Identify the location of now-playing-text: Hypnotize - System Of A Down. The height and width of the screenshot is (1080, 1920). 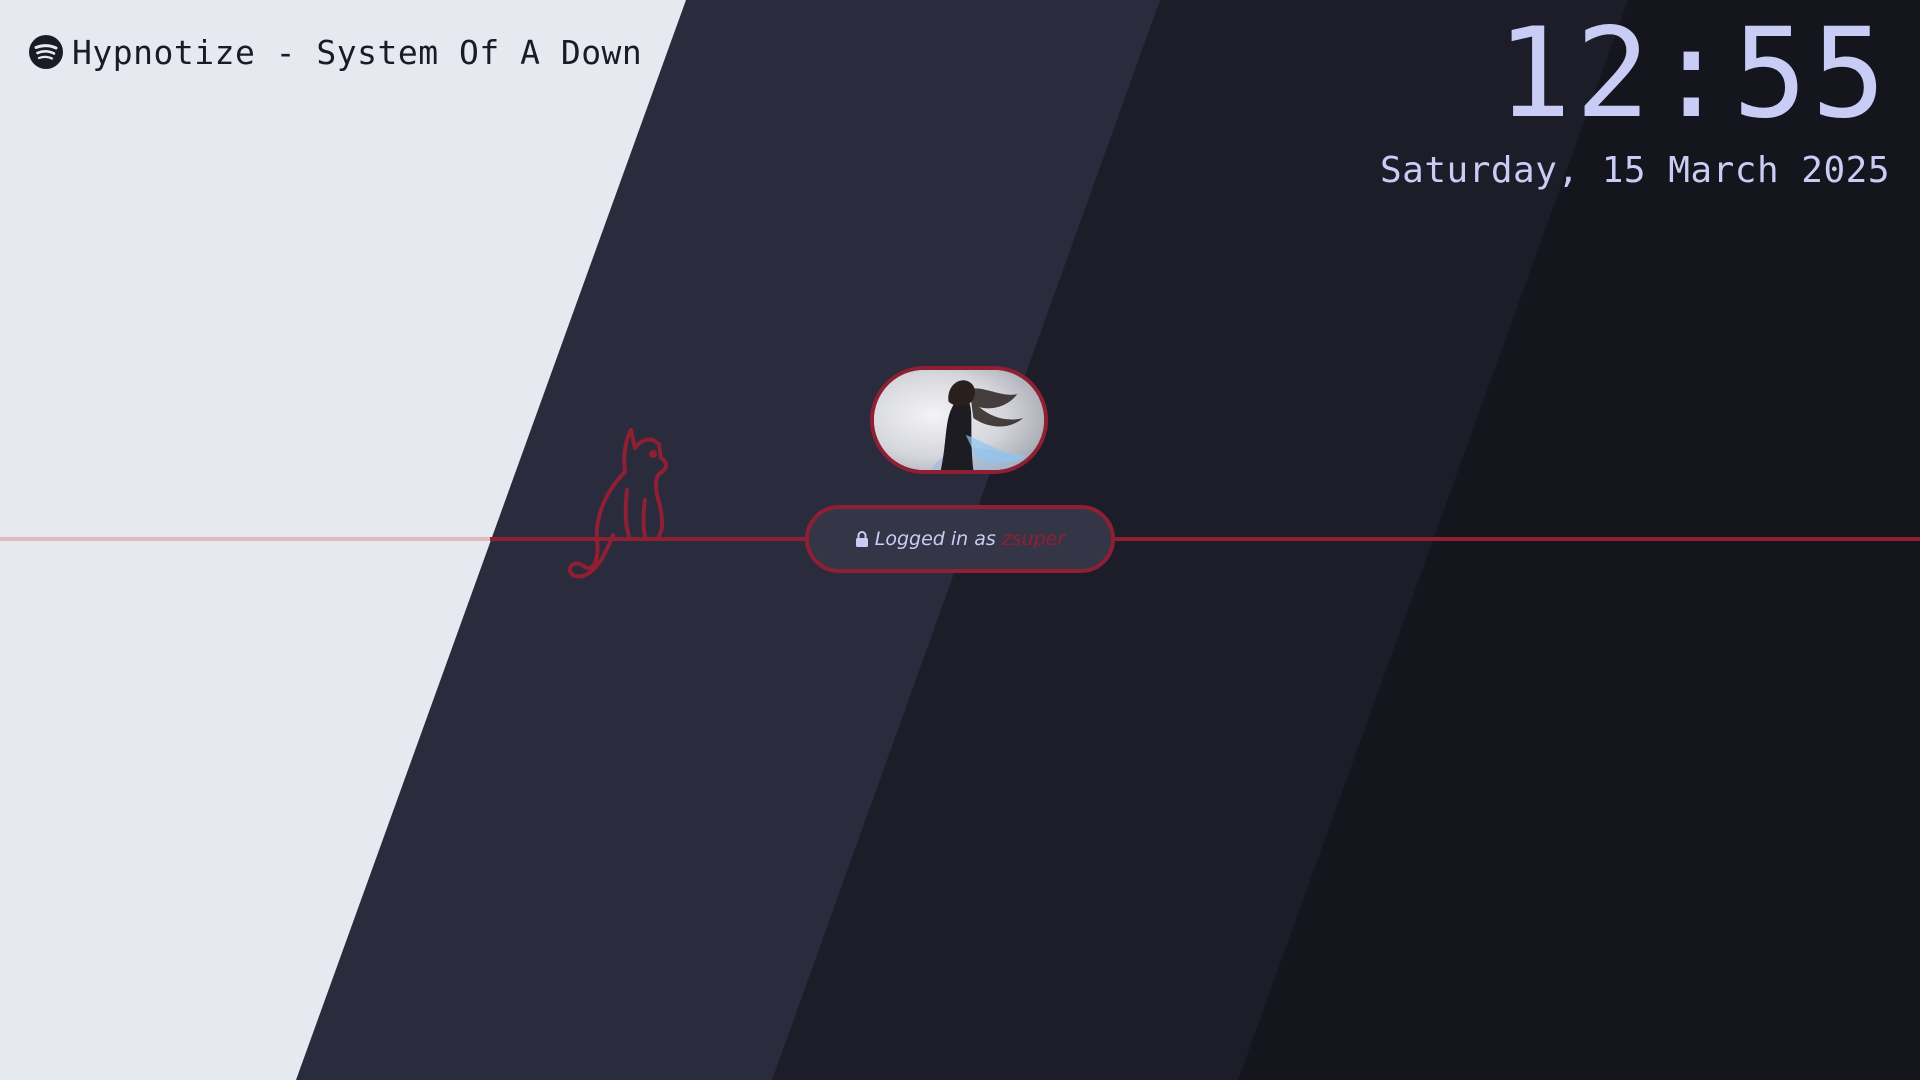
(357, 52).